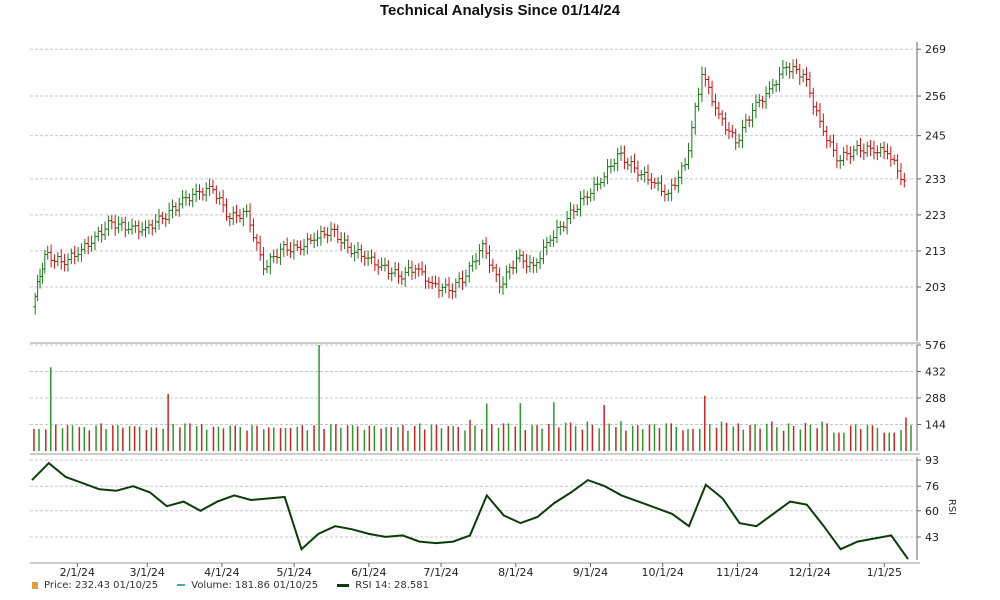 The width and height of the screenshot is (1000, 600). Describe the element at coordinates (136, 585) in the screenshot. I see `legend-price-date: 01/10/25` at that location.